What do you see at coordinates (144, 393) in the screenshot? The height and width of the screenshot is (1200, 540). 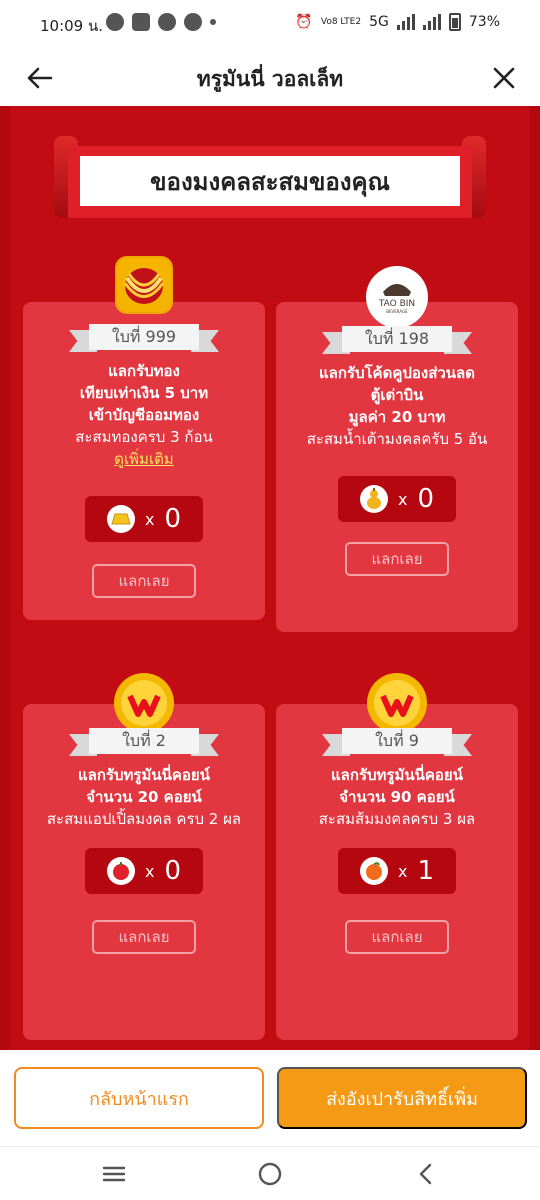 I see `card-line: เทียบเท่าเงิน 5 บาท` at bounding box center [144, 393].